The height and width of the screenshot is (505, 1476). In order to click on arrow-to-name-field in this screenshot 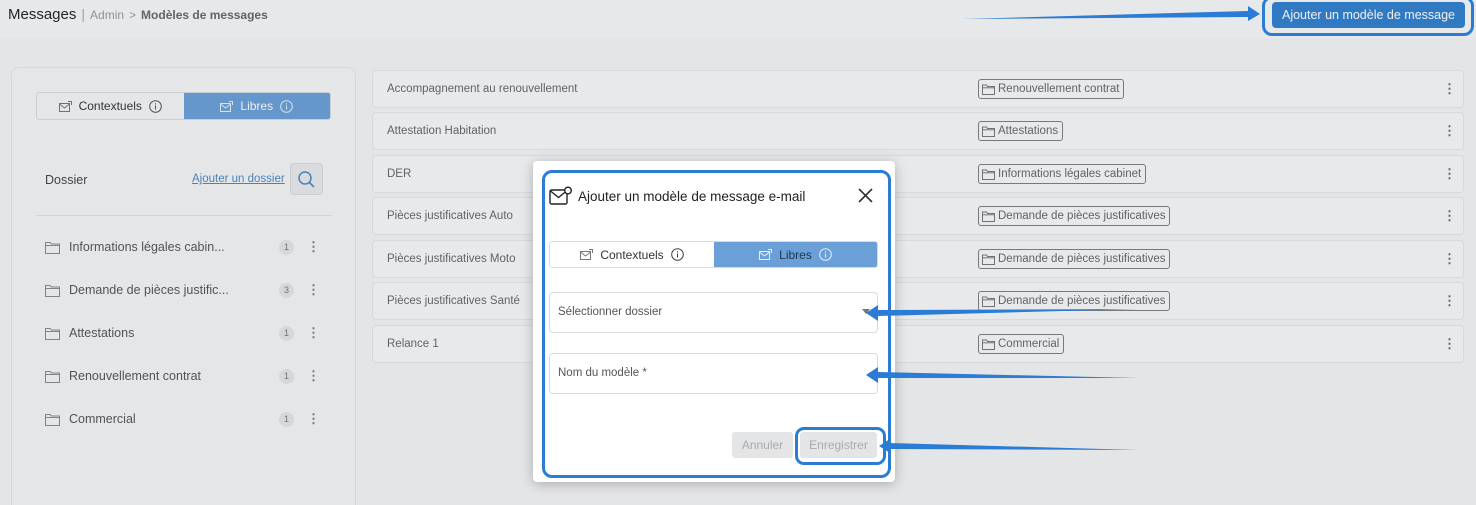, I will do `click(1002, 375)`.